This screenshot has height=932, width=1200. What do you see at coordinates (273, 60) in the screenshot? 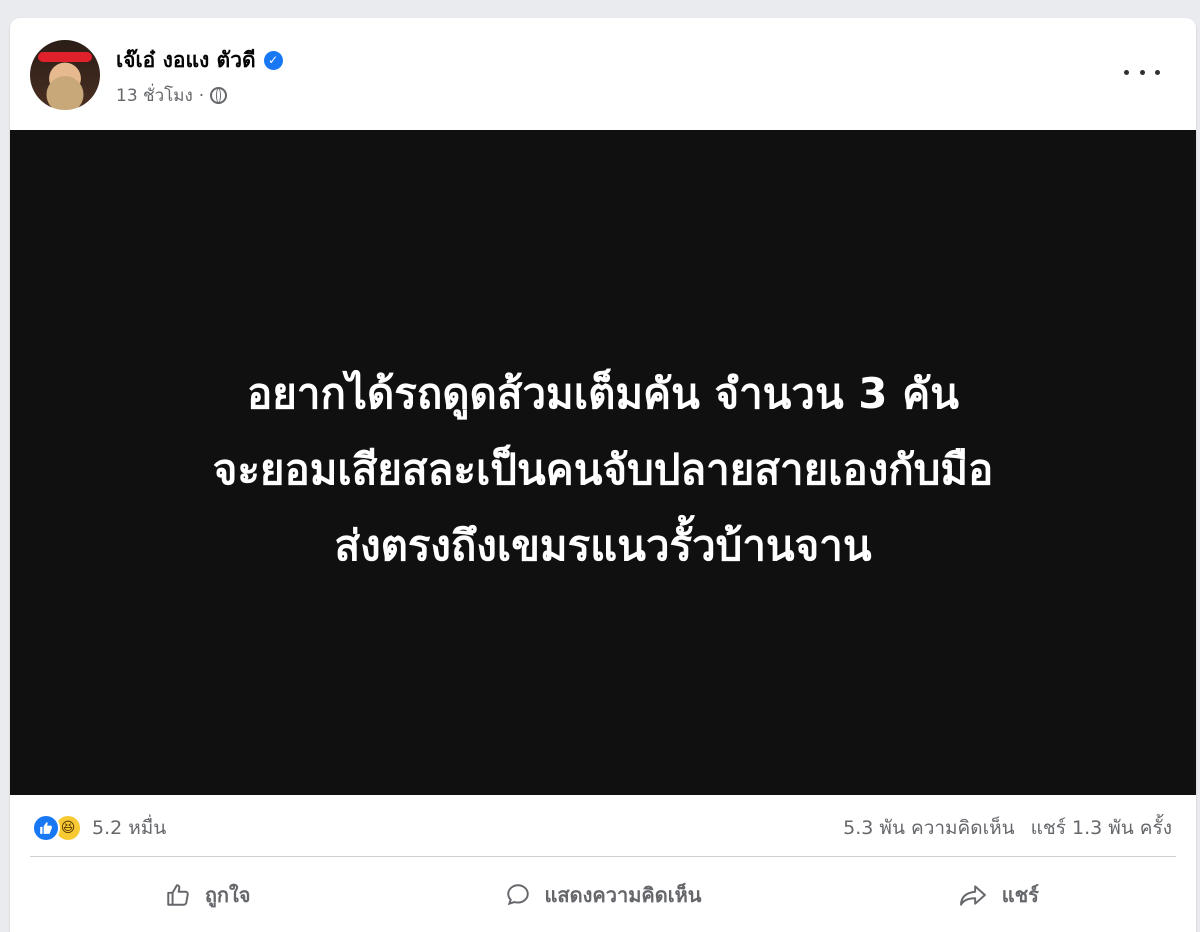
I see `verified-badge-icon: ✓` at bounding box center [273, 60].